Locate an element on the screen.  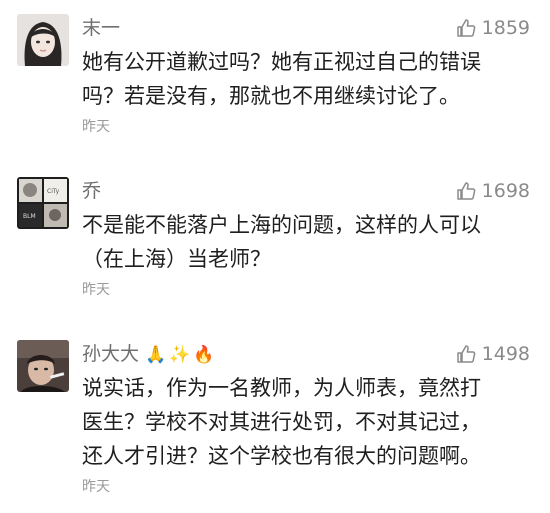
username-text: 孙大大 is located at coordinates (111, 354).